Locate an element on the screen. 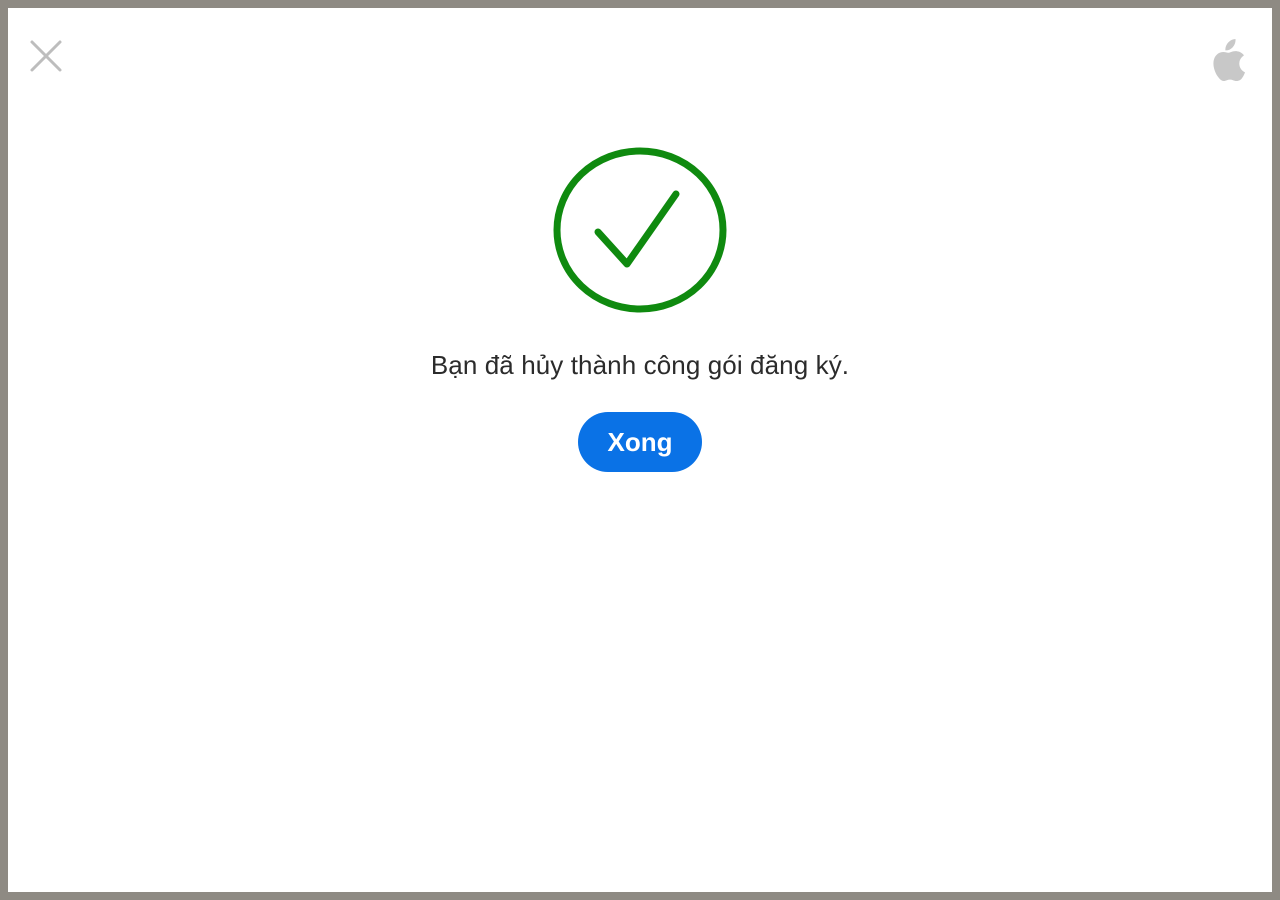  check-circle-icon is located at coordinates (640, 232).